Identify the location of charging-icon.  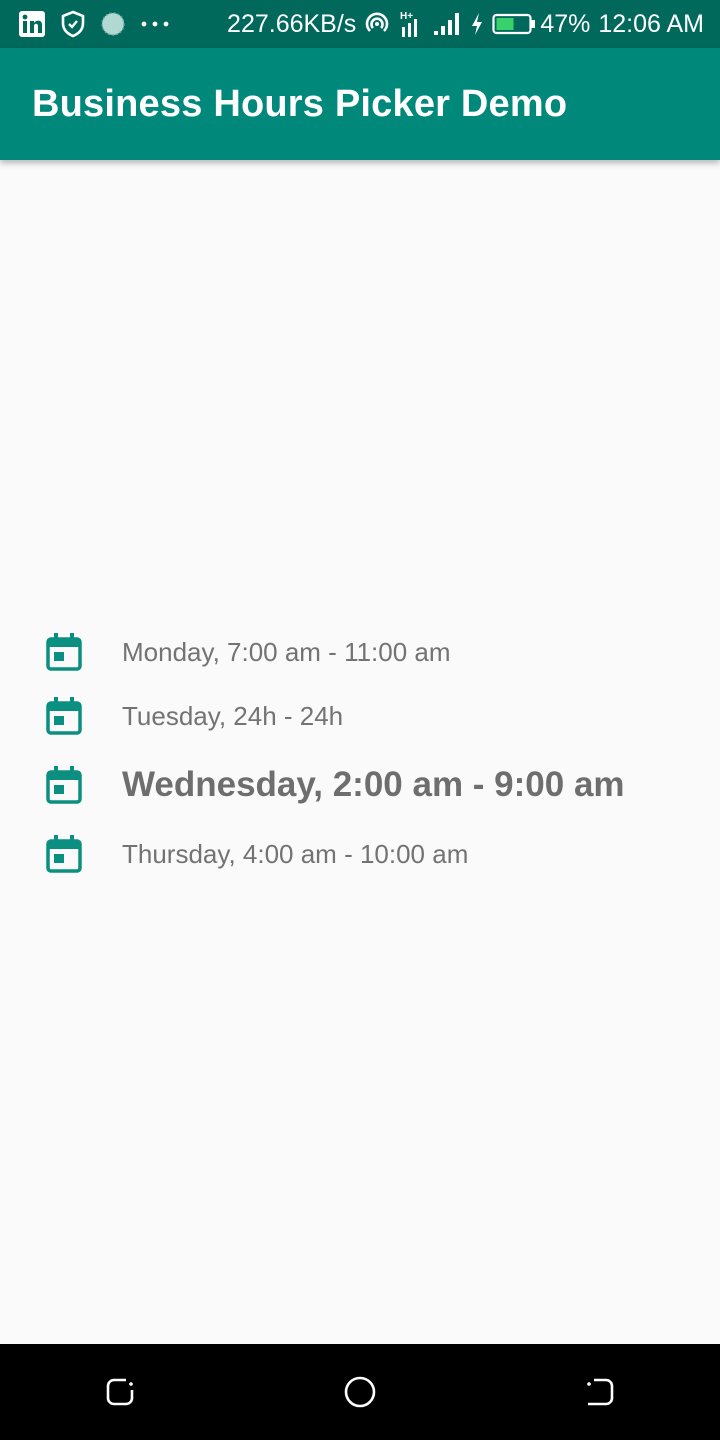
(477, 24).